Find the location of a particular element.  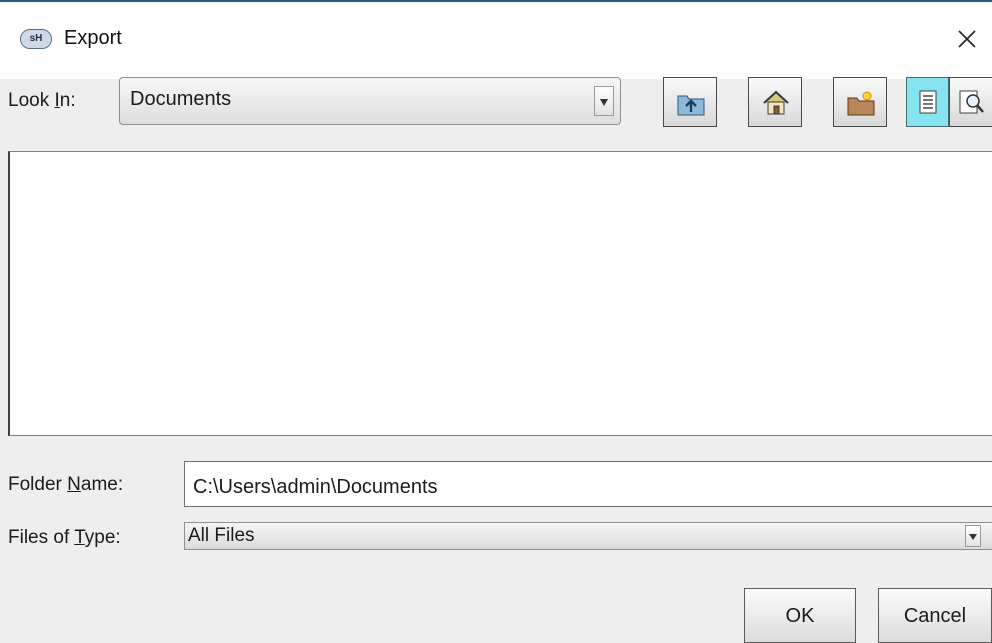

look-in-label: Look In: is located at coordinates (42, 100).